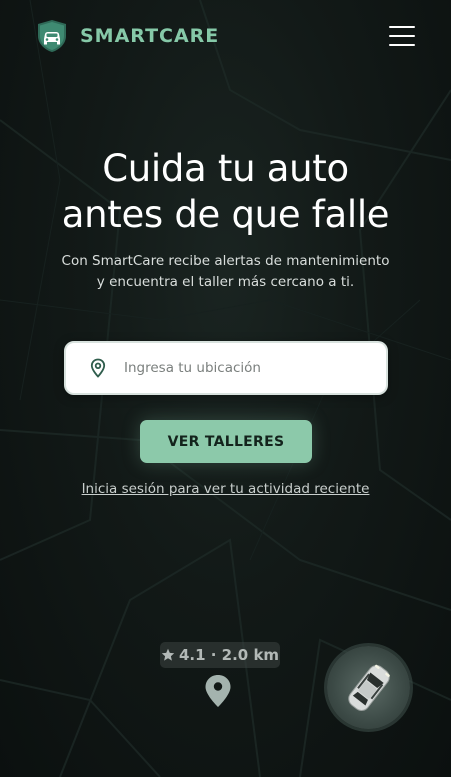  I want to click on see-workshops-button: VER TALLERES, so click(226, 441).